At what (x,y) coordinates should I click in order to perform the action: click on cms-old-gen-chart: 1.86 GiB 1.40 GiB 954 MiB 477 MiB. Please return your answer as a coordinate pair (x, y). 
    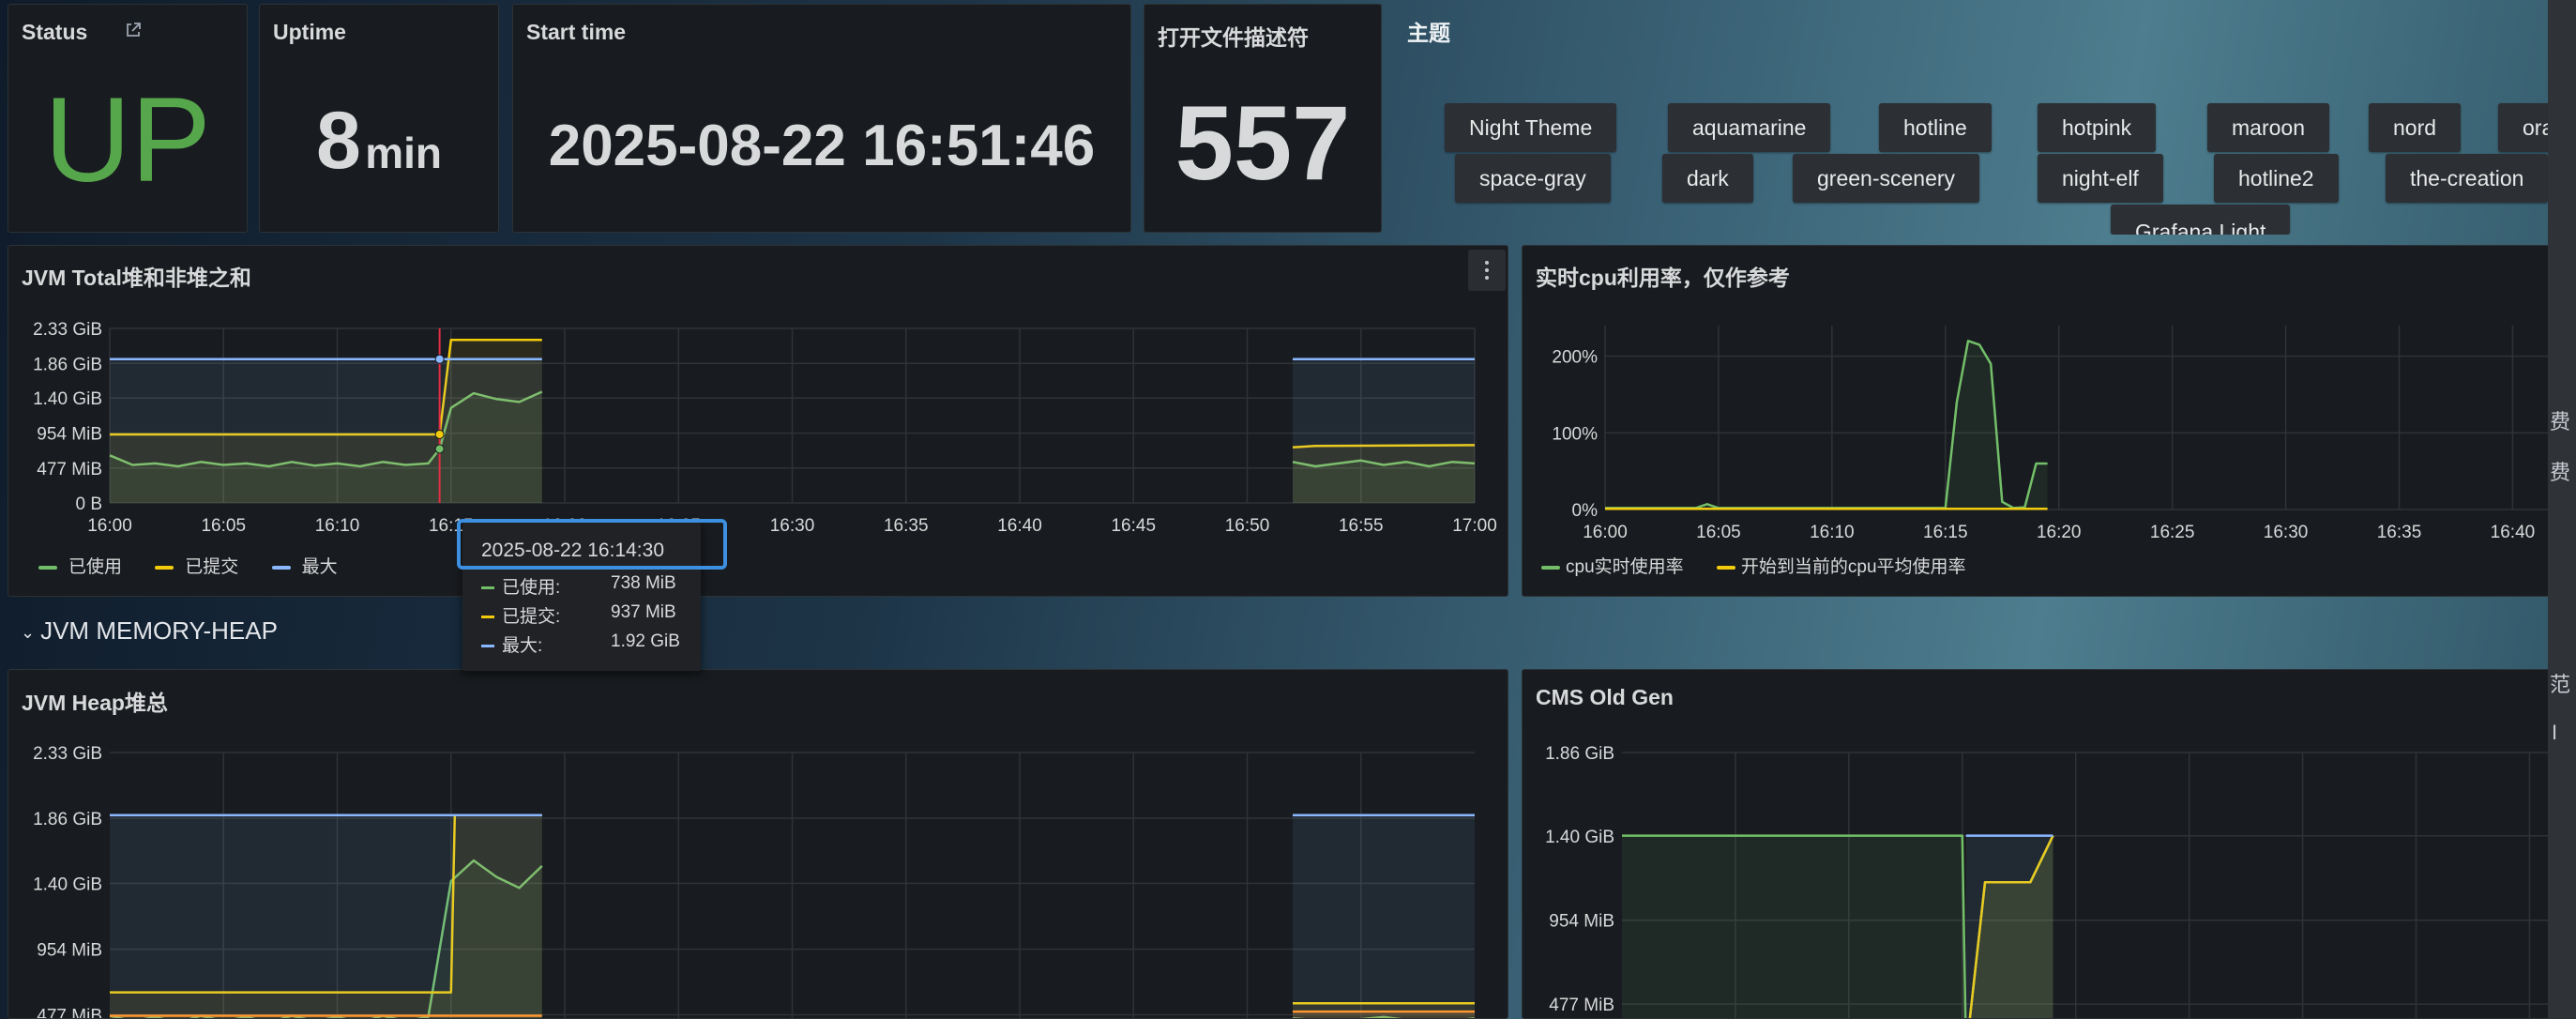
    Looking at the image, I should click on (2038, 844).